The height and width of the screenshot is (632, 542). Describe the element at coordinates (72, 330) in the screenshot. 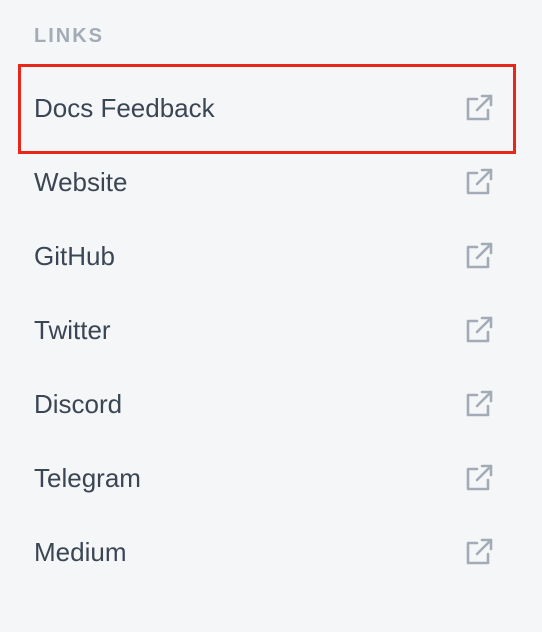

I see `link-label: Twitter` at that location.